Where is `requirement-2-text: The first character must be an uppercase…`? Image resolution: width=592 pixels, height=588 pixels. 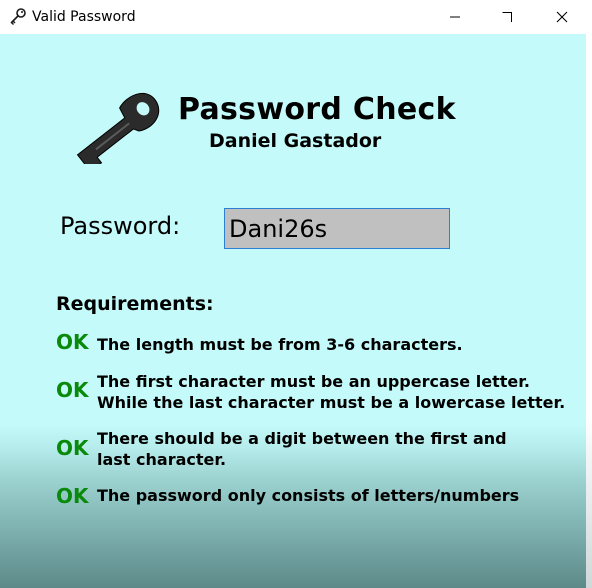 requirement-2-text: The first character must be an uppercase… is located at coordinates (331, 392).